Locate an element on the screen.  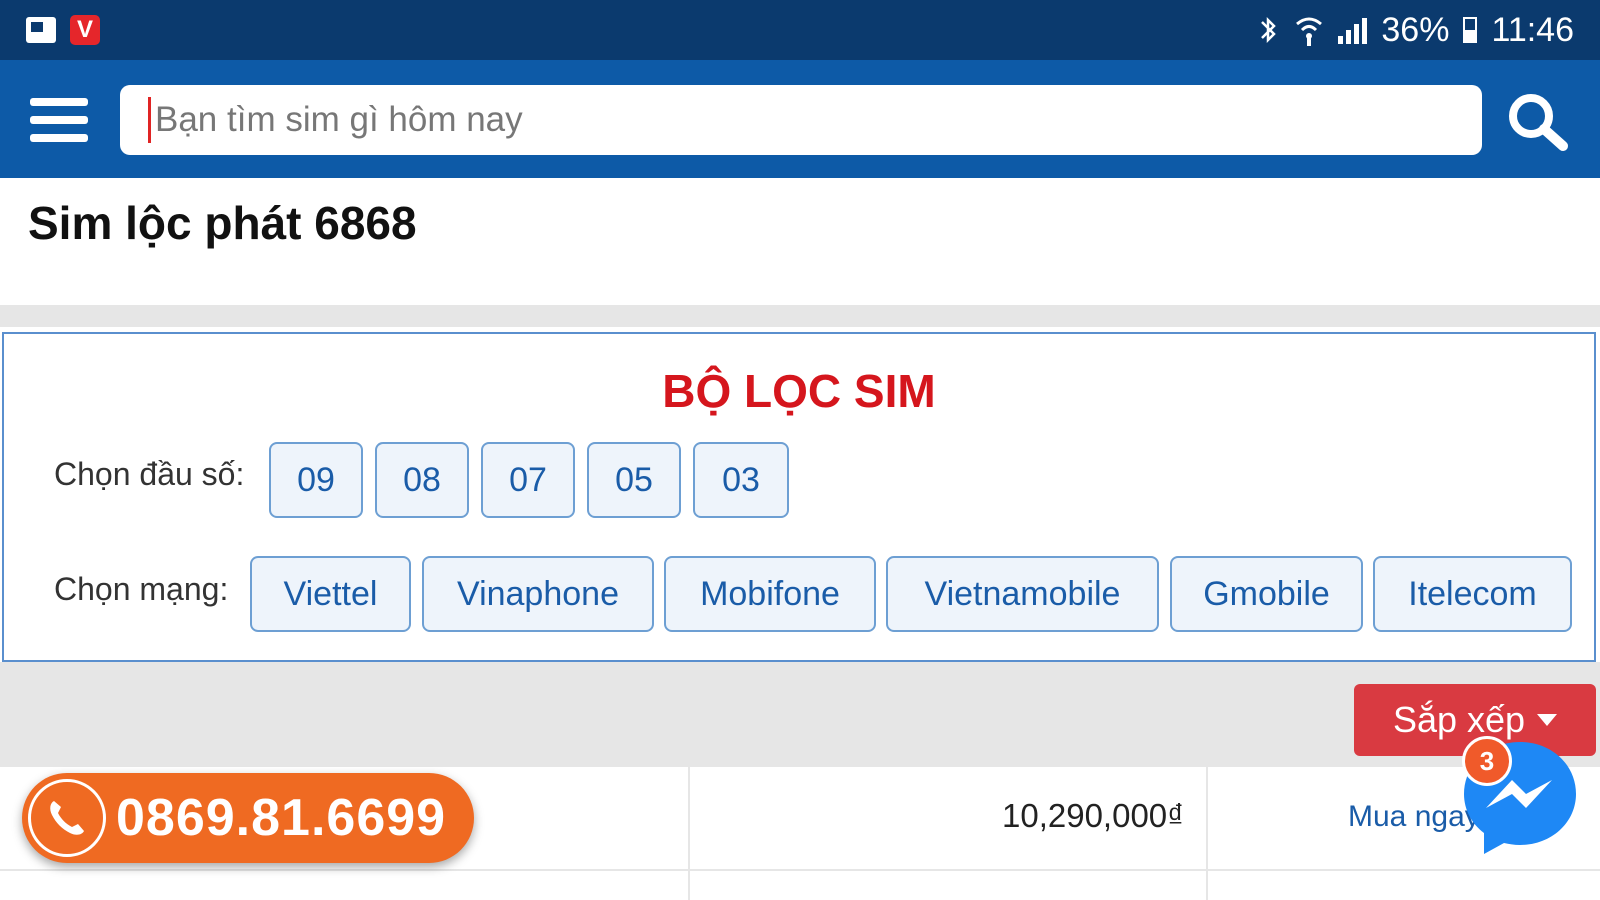
caret-down-icon is located at coordinates (1547, 720).